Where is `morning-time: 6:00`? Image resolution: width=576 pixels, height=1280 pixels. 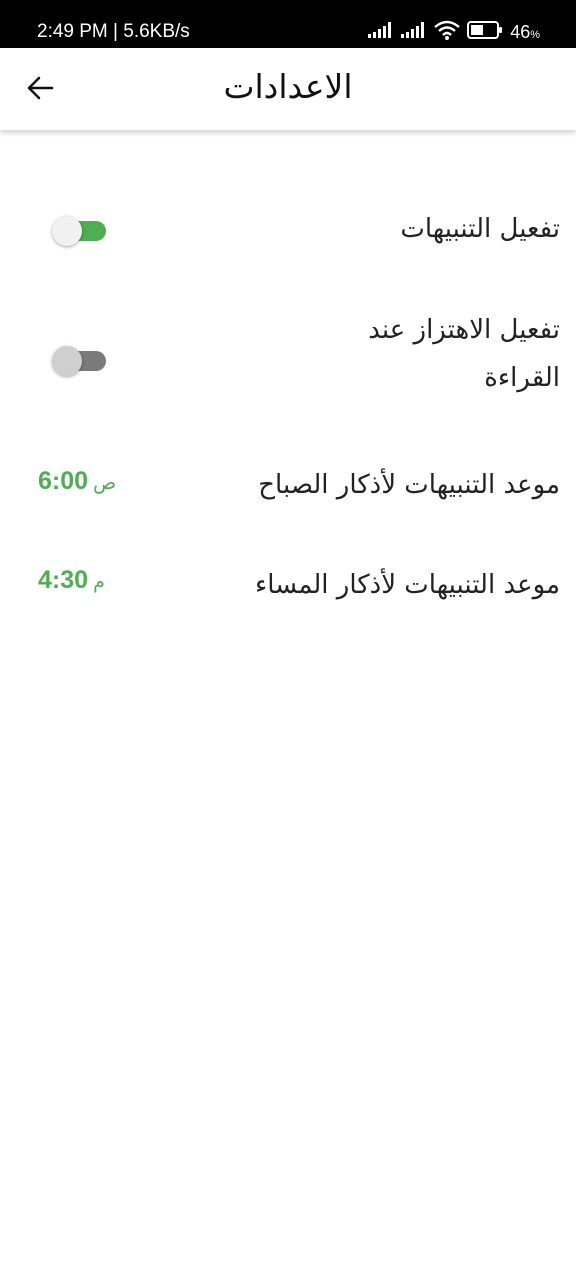
morning-time: 6:00 is located at coordinates (63, 481).